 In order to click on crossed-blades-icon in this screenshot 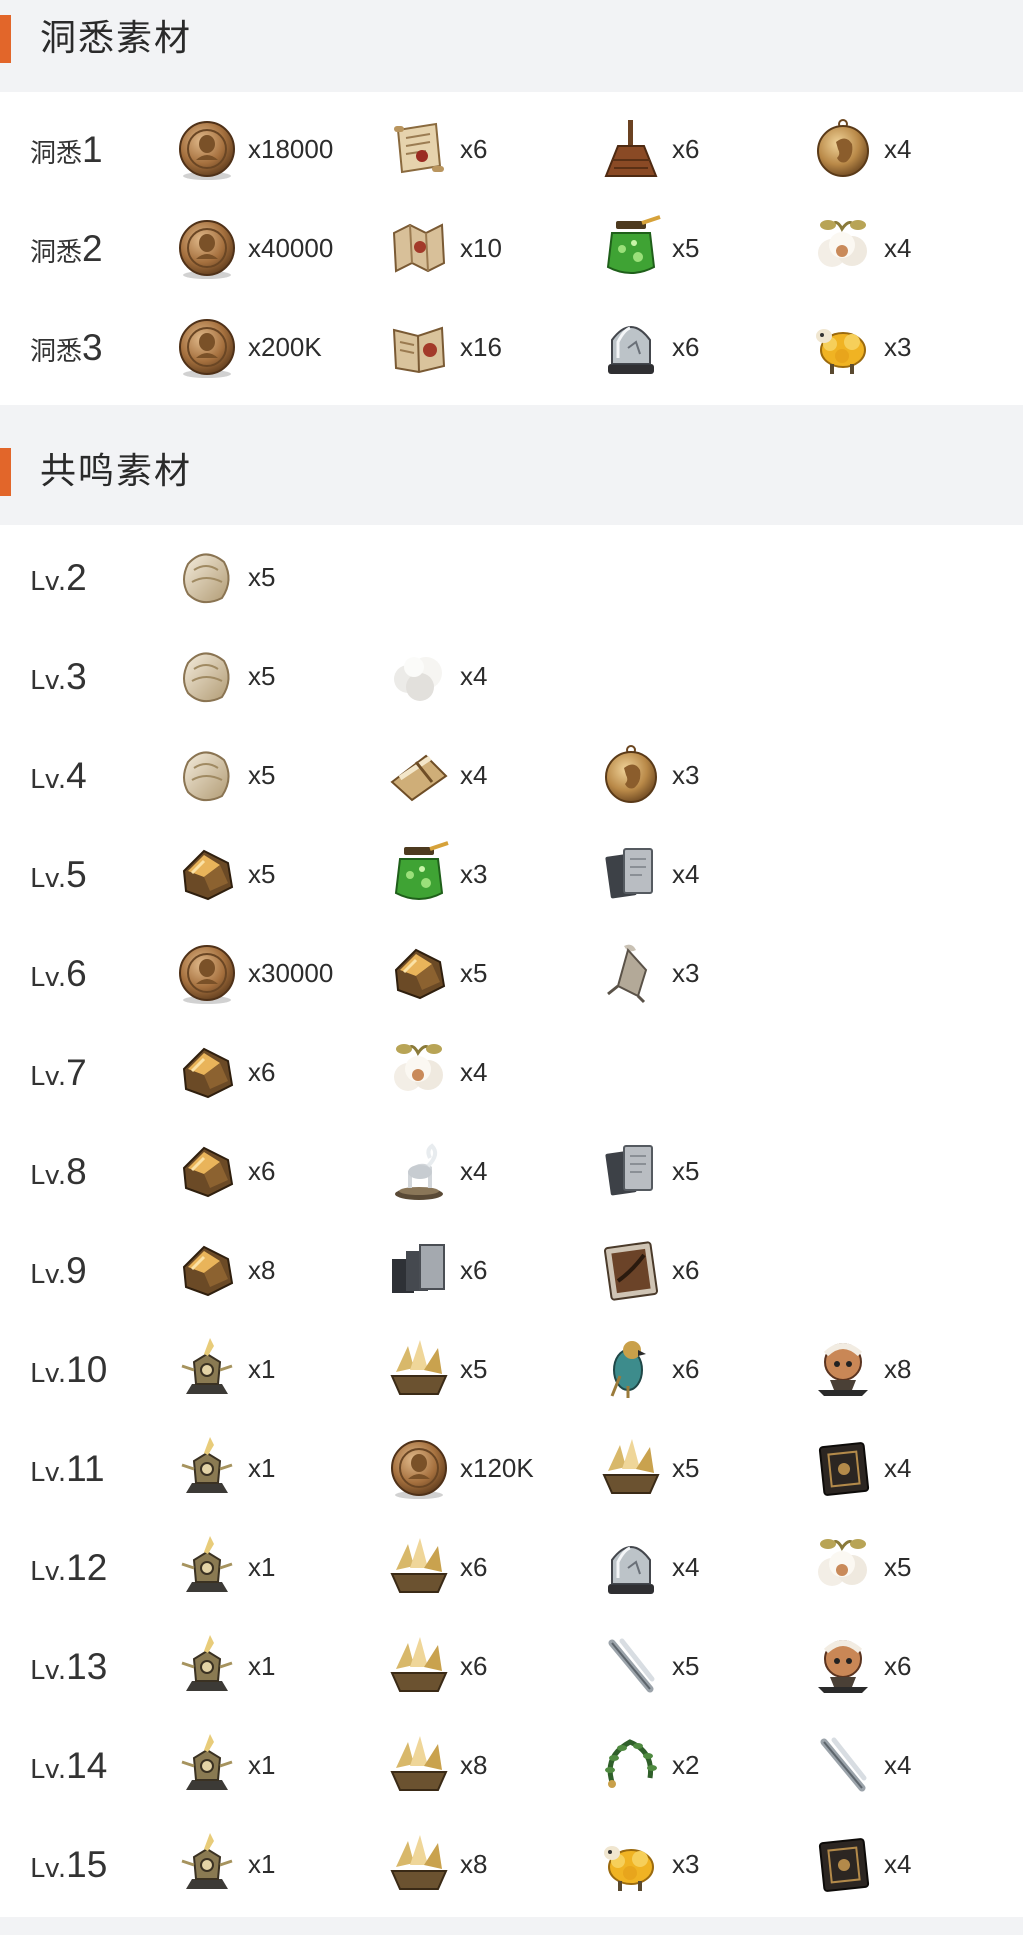, I will do `click(631, 1666)`.